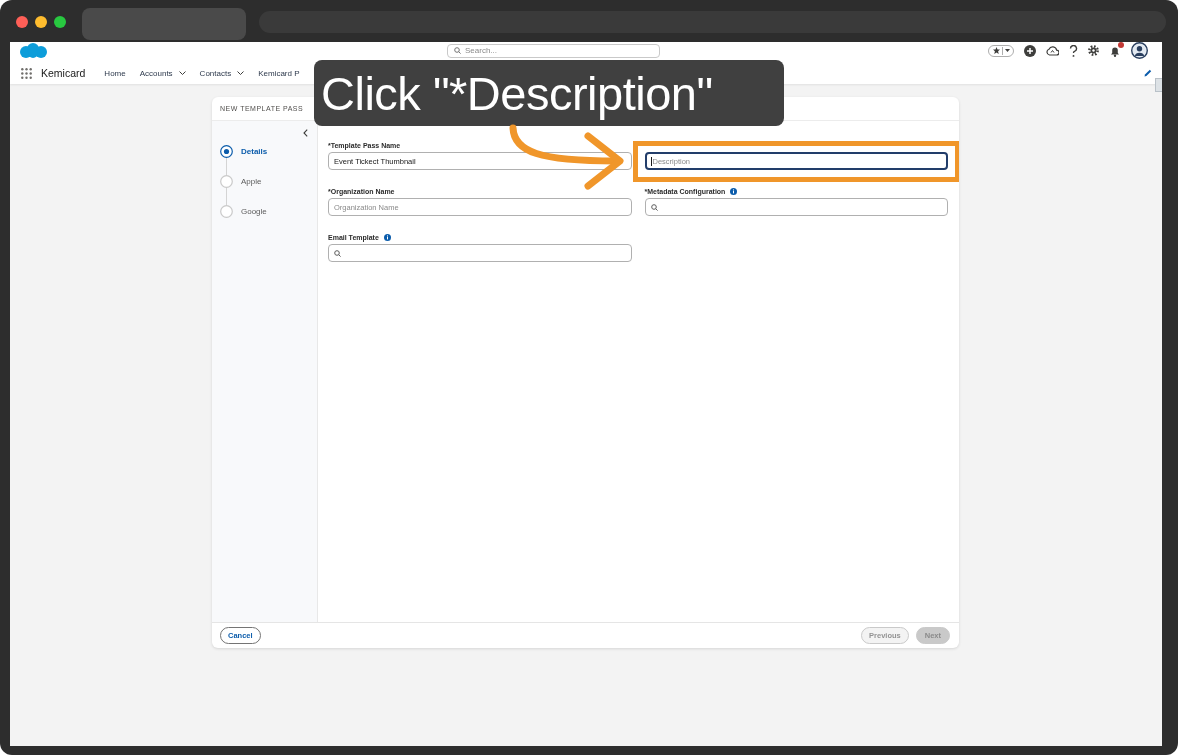 This screenshot has width=1178, height=755. I want to click on caret-icon, so click(1007, 50).